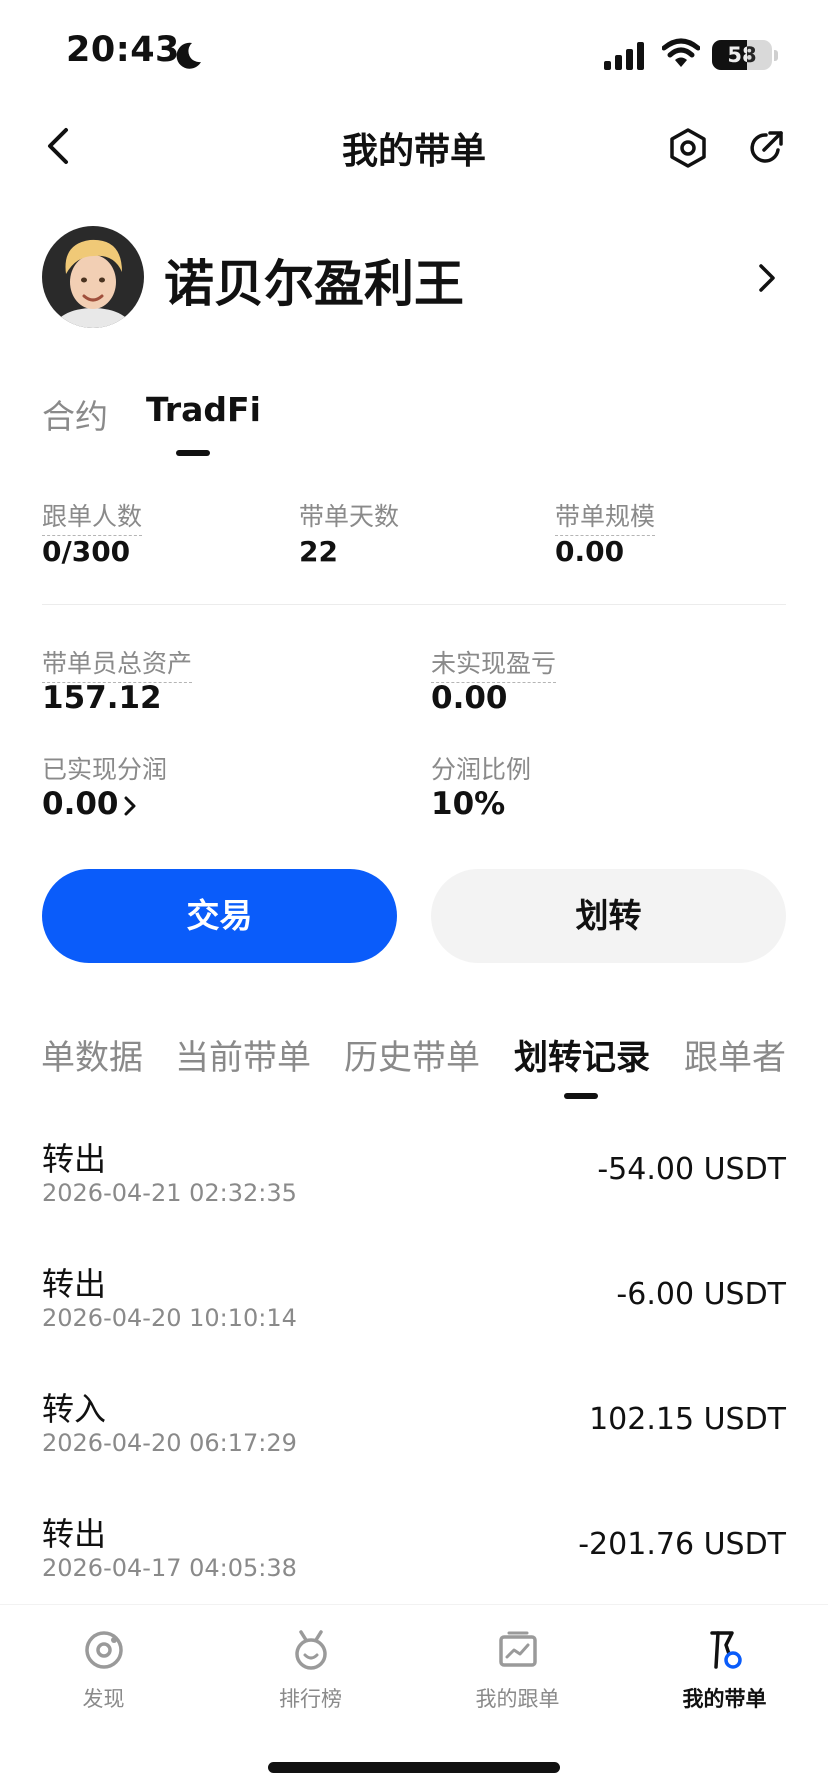 The height and width of the screenshot is (1792, 828). I want to click on stat-scale-label: 带单规模, so click(605, 516).